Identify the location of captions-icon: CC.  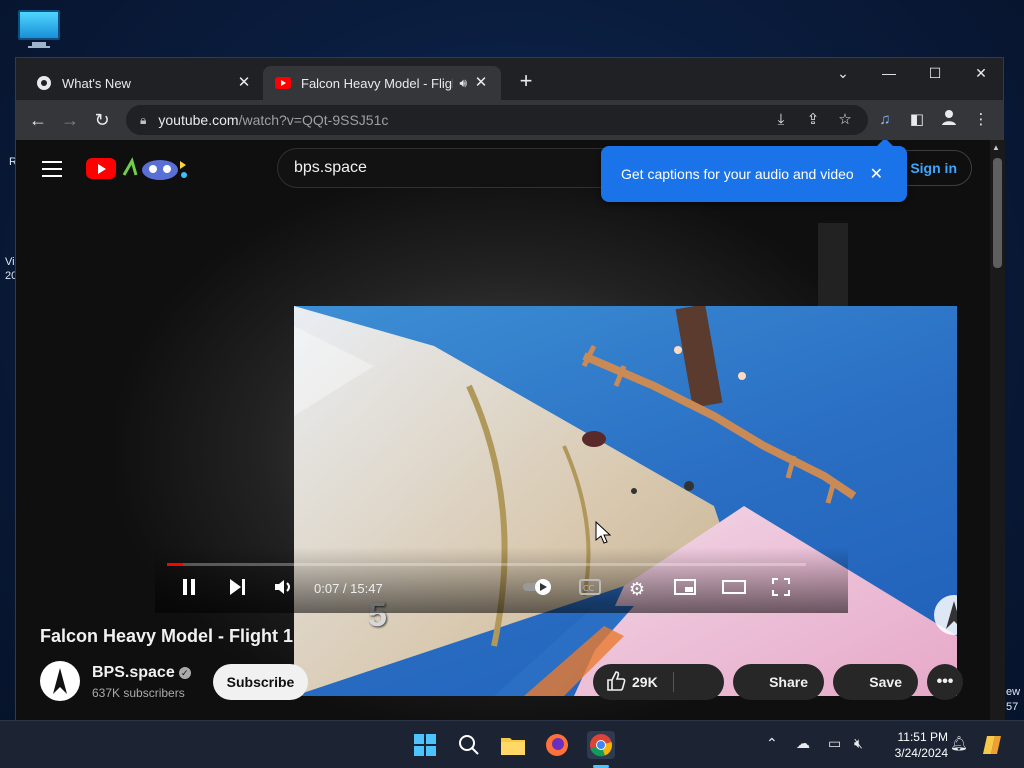
(590, 589).